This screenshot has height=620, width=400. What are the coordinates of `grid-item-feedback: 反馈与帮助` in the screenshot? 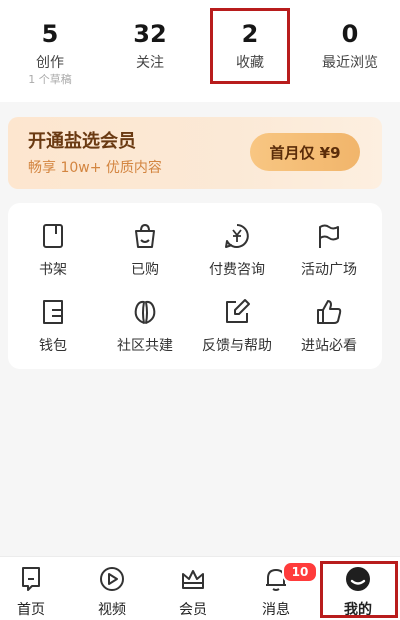 It's located at (237, 326).